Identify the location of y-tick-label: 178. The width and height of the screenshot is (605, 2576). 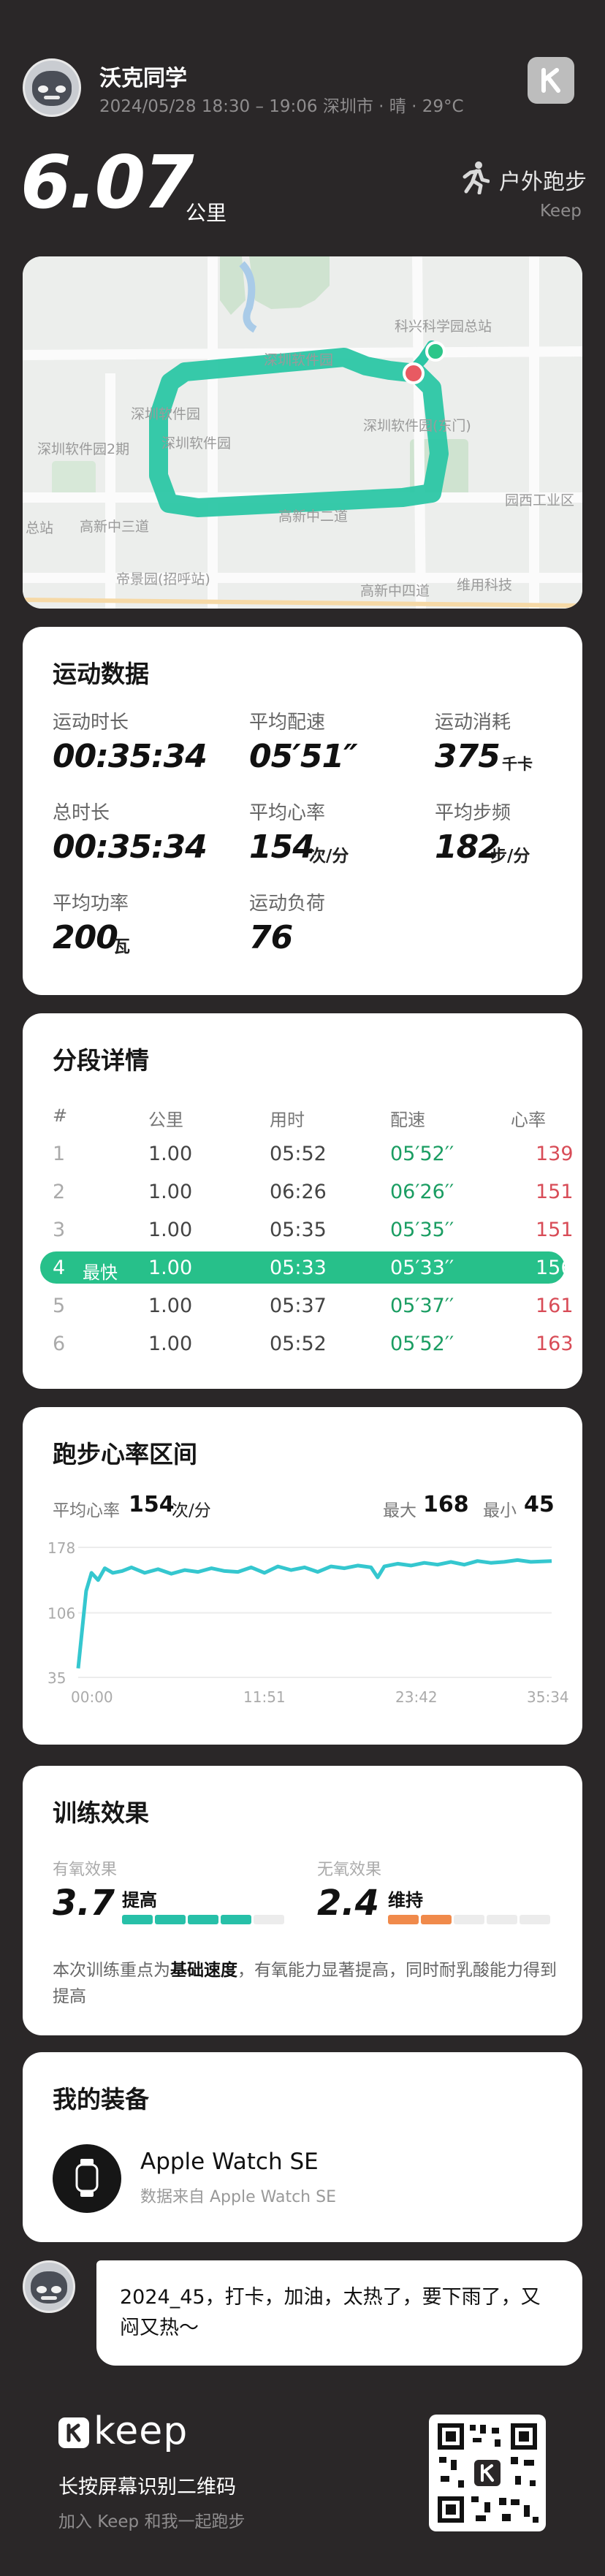
(61, 1548).